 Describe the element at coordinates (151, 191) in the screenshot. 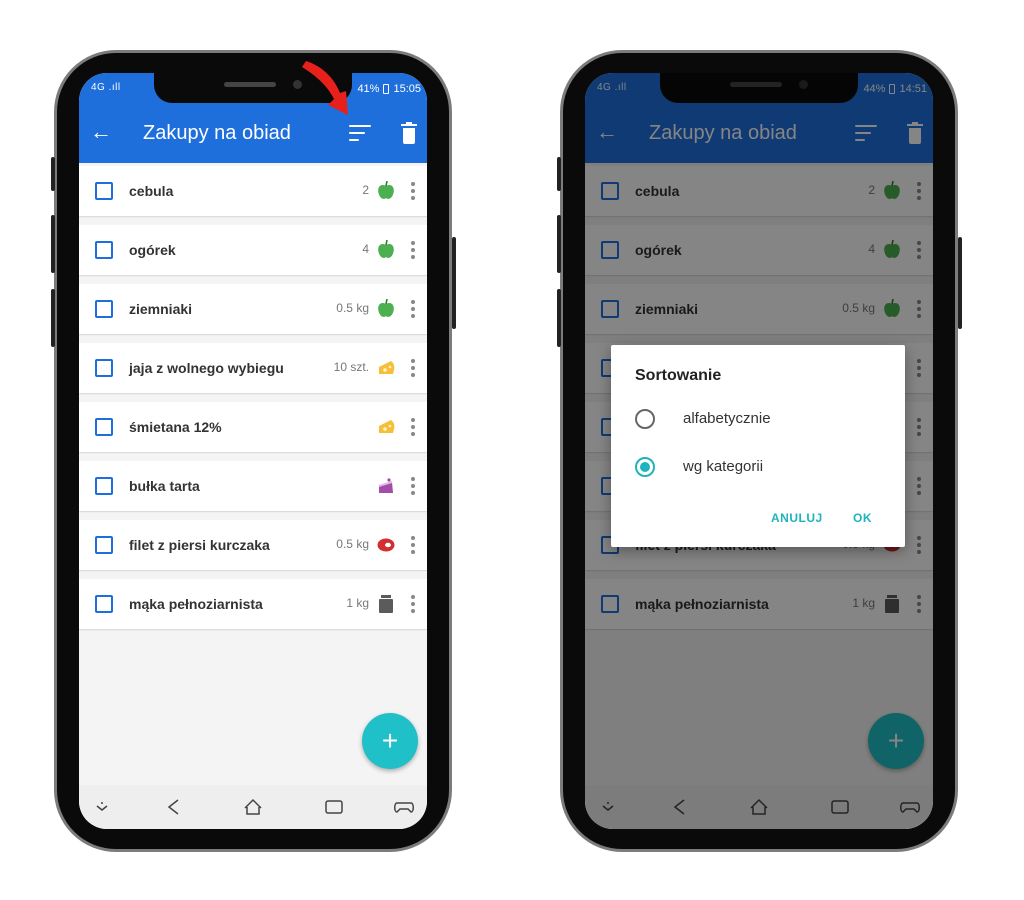

I see `item-name: cebula` at that location.